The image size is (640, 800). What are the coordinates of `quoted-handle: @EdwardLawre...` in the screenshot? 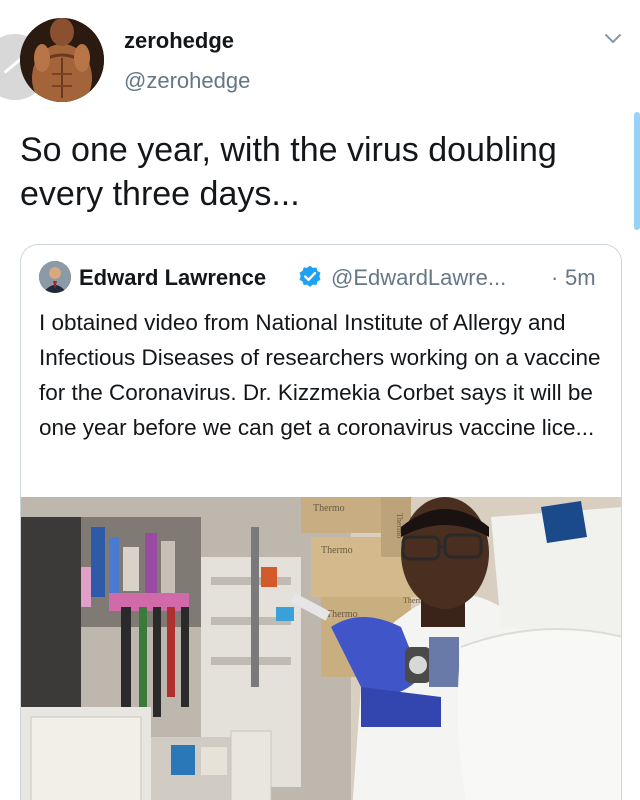 It's located at (418, 278).